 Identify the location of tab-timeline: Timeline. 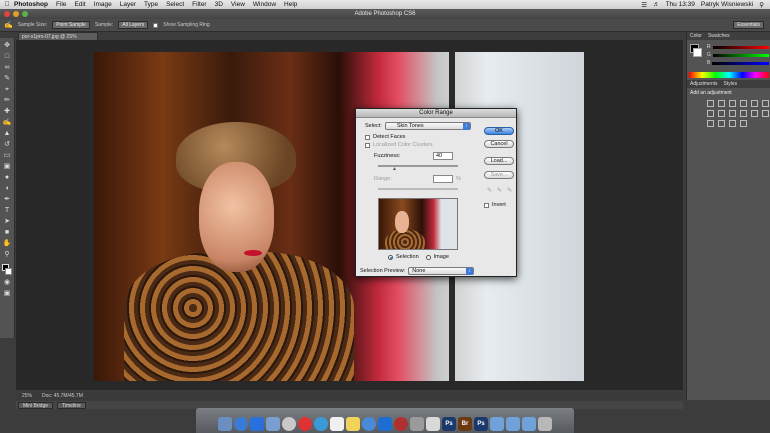
(71, 405).